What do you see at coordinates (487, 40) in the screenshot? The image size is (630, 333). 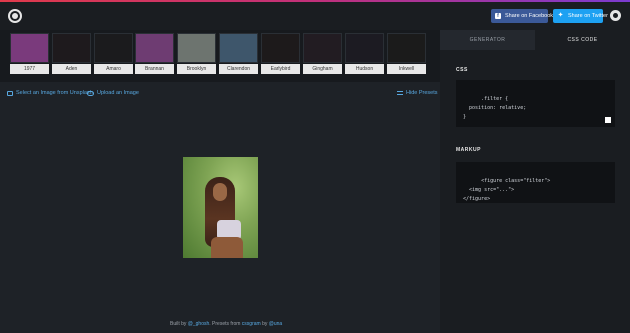 I see `tab-generator: Generator` at bounding box center [487, 40].